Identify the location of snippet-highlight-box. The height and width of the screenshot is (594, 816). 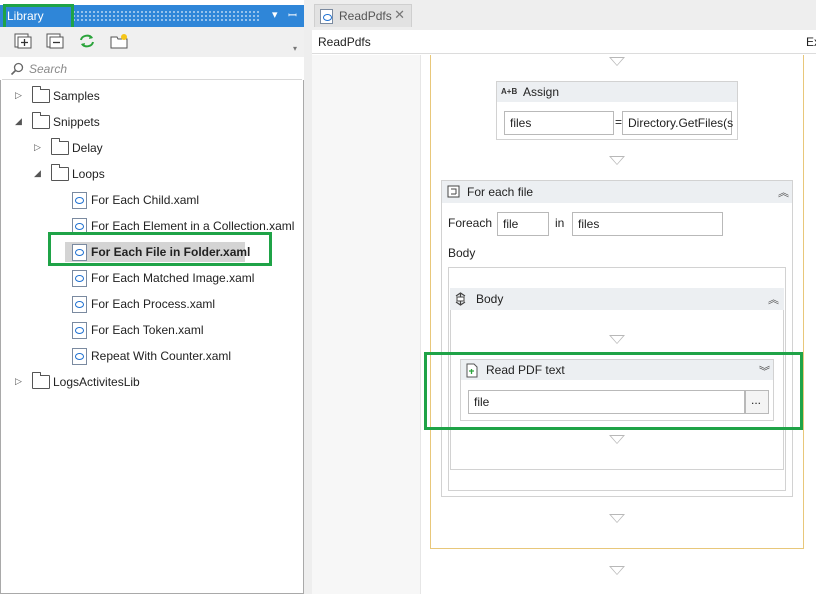
(160, 249).